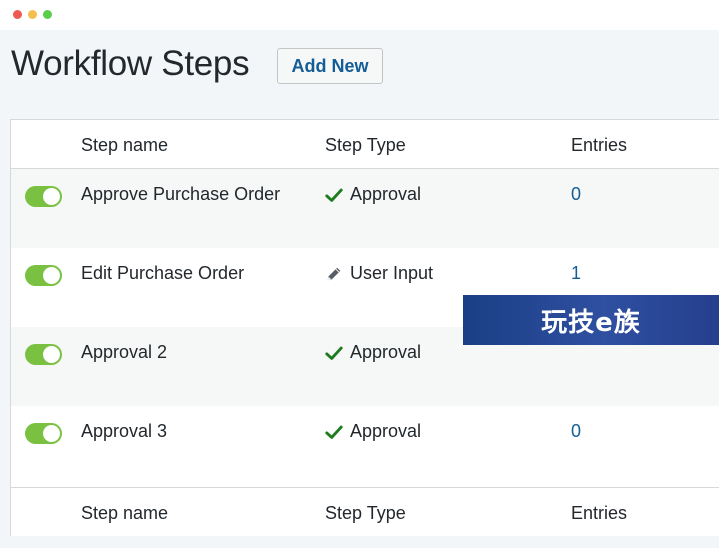  I want to click on step-type-cell: User Input, so click(379, 273).